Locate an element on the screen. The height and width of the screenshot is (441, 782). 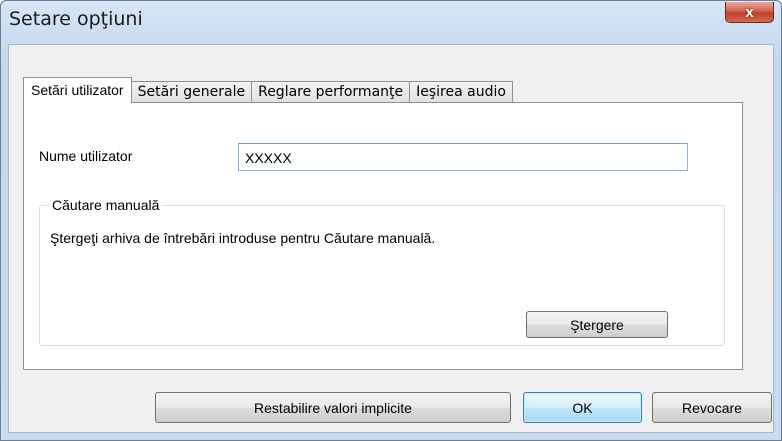
close-icon: x is located at coordinates (749, 12).